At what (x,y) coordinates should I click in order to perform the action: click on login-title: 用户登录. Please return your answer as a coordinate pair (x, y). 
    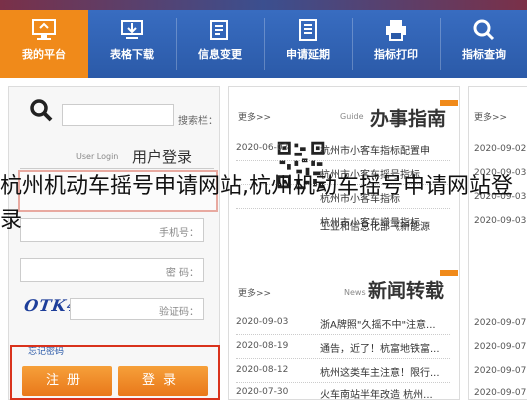
    Looking at the image, I should click on (162, 157).